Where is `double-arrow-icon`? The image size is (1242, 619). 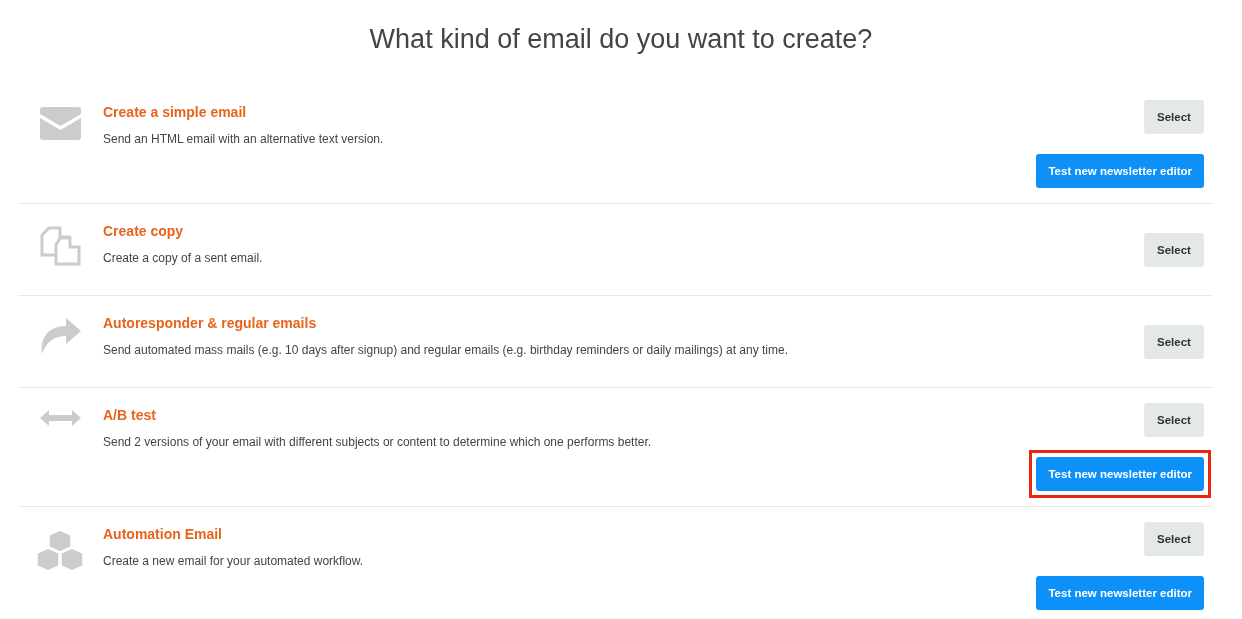
double-arrow-icon is located at coordinates (60, 418).